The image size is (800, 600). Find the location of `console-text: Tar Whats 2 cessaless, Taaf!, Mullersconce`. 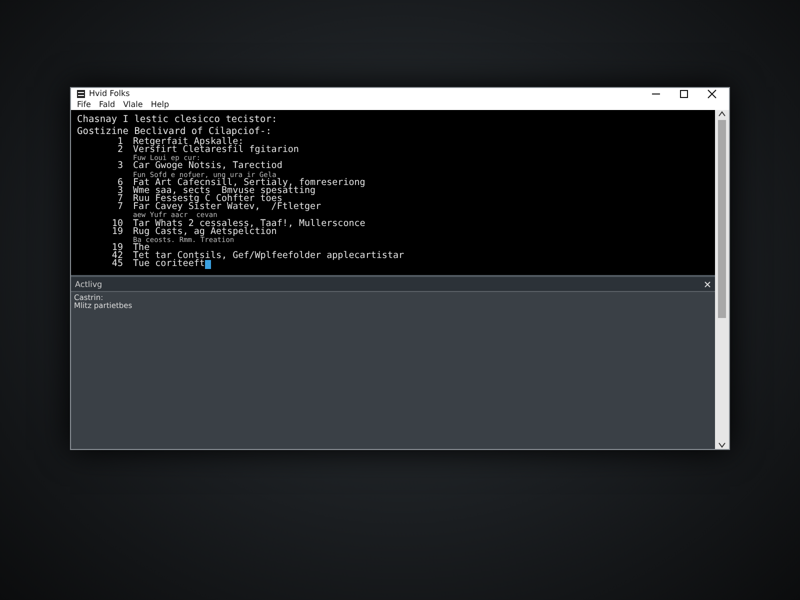

console-text: Tar Whats 2 cessaless, Taaf!, Mullersconce is located at coordinates (249, 224).